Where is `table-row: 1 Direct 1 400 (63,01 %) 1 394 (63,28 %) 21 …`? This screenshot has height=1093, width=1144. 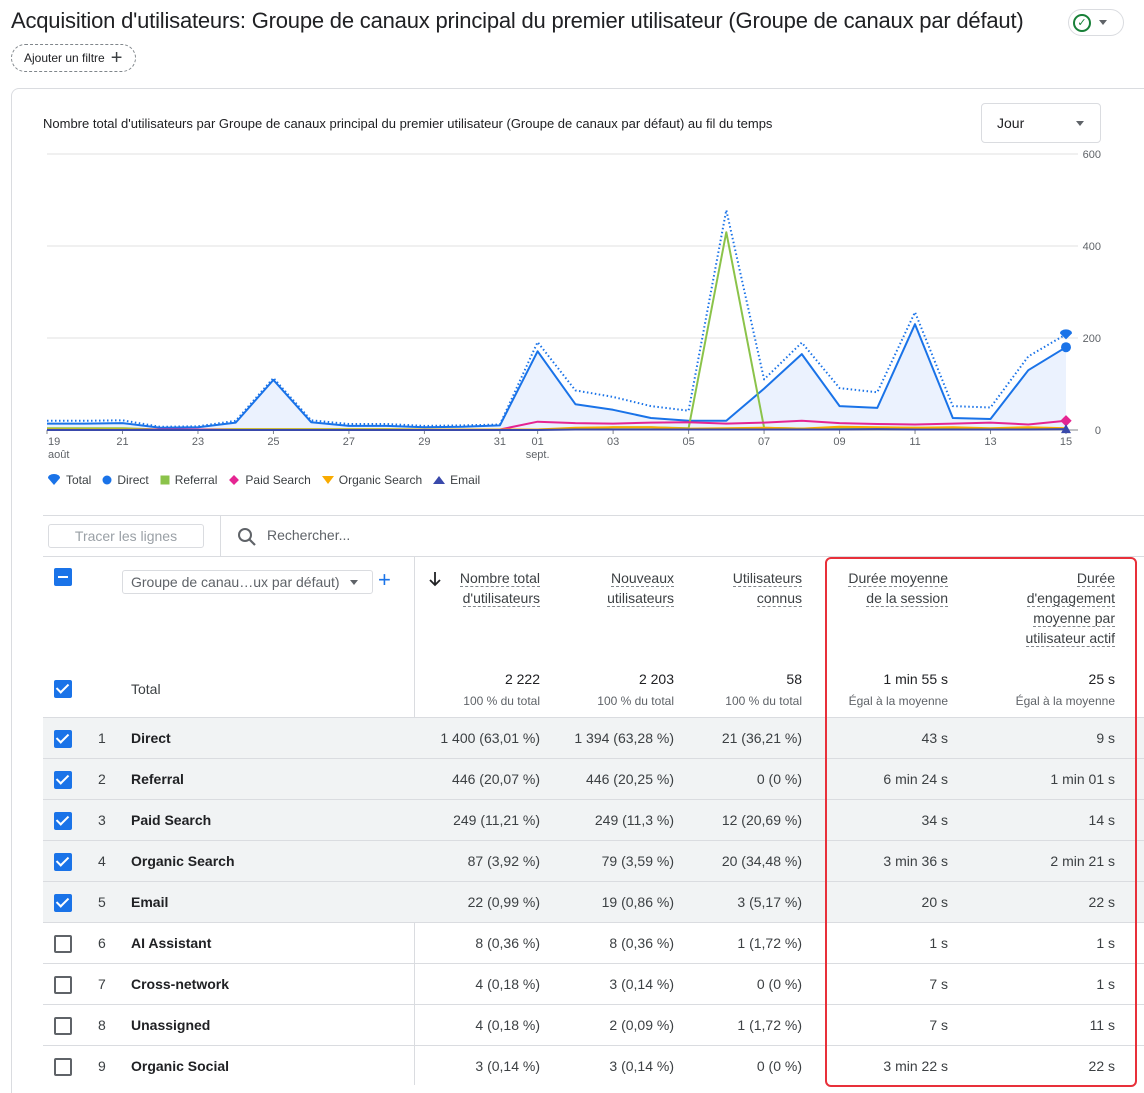
table-row: 1 Direct 1 400 (63,01 %) 1 394 (63,28 %) 21 … is located at coordinates (593, 737).